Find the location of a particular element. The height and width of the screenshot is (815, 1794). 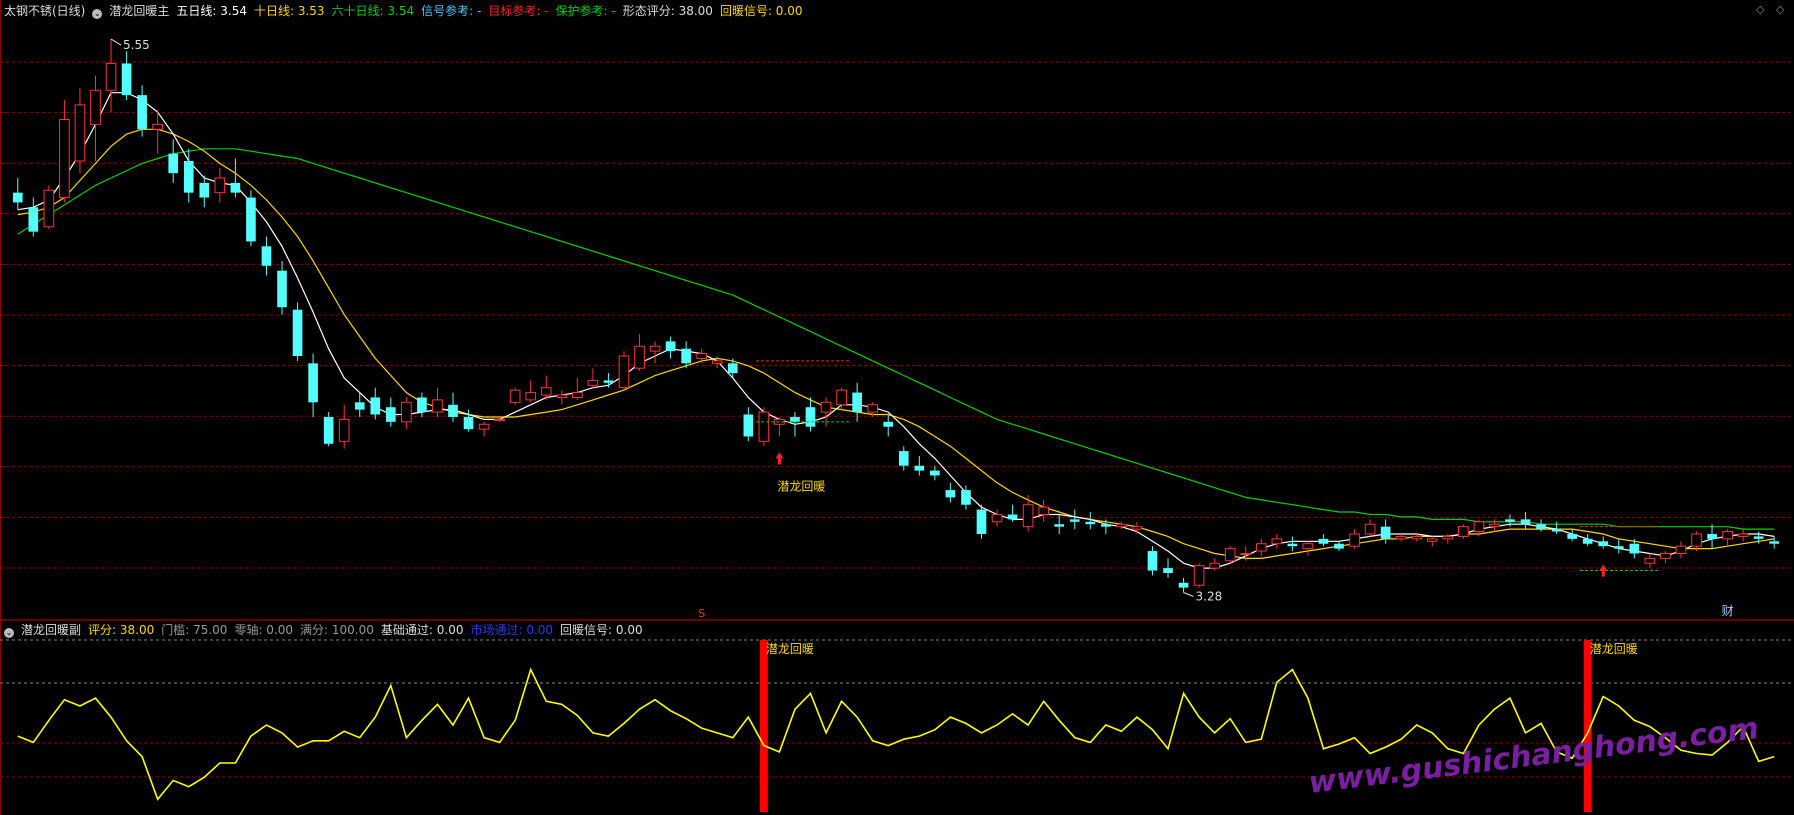

signal-up-arrow-icon is located at coordinates (1603, 570).